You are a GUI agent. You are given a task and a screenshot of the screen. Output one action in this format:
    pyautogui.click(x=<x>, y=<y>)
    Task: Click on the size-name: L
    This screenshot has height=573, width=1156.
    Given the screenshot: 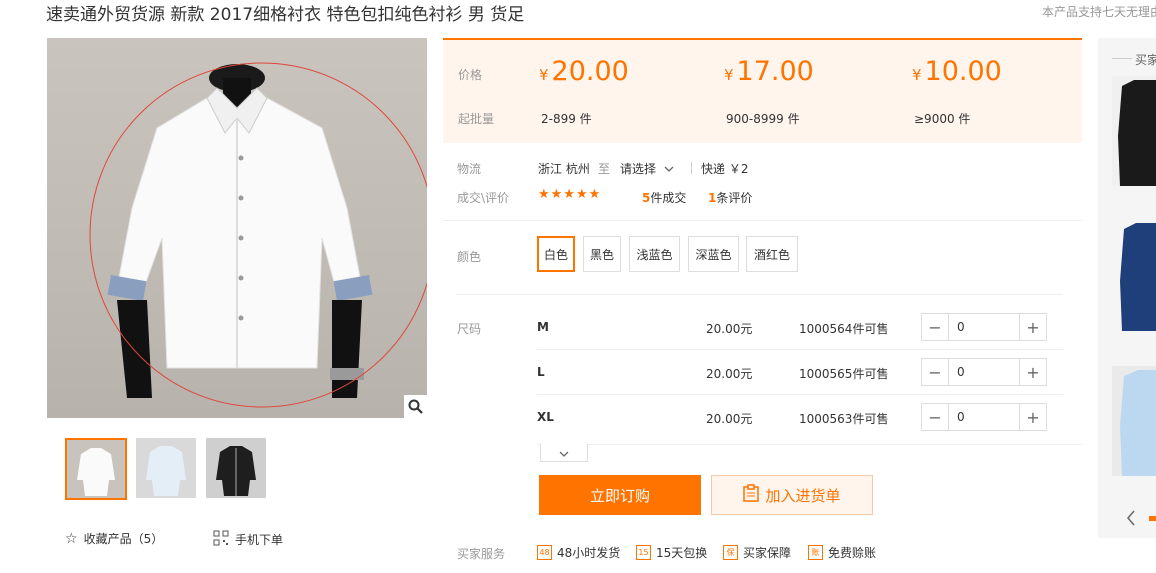 What is the action you would take?
    pyautogui.click(x=541, y=372)
    